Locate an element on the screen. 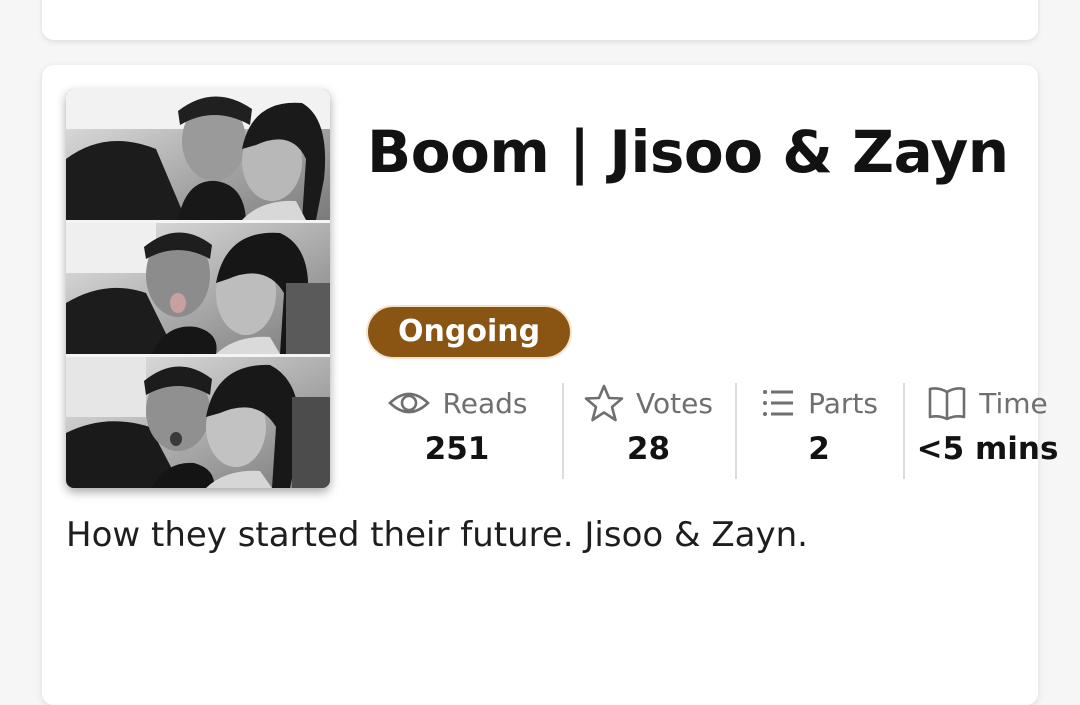 The width and height of the screenshot is (1080, 705). story-stats: Reads 251 Votes 28 Parts 2 Time <5 mins is located at coordinates (705, 431).